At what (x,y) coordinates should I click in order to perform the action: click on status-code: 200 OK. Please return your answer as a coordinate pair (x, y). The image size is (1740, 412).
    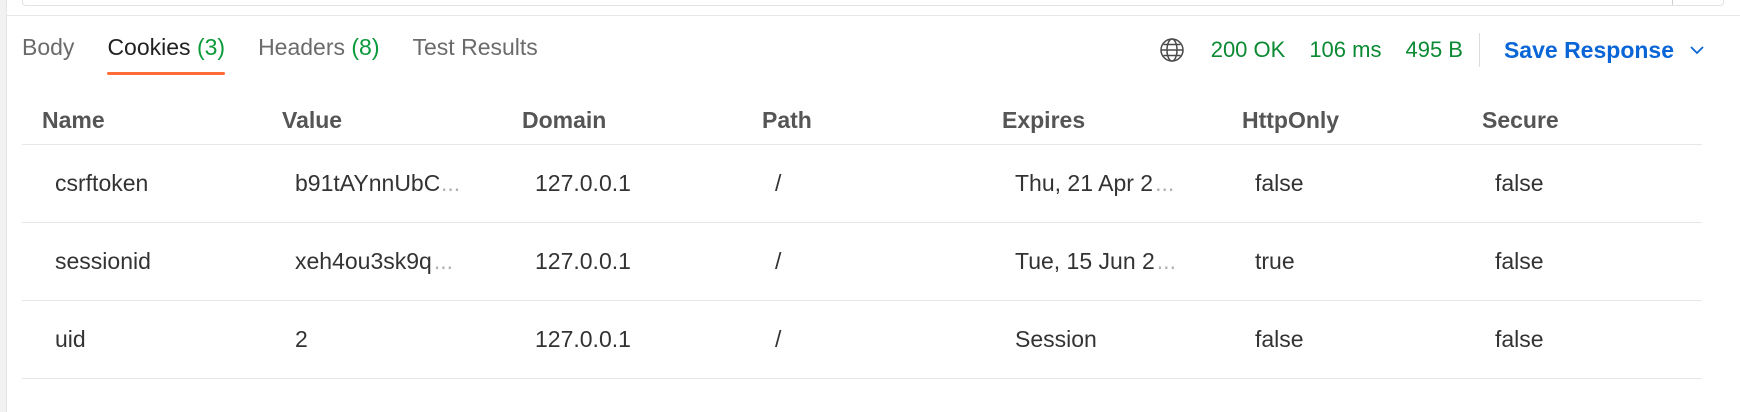
    Looking at the image, I should click on (1248, 50).